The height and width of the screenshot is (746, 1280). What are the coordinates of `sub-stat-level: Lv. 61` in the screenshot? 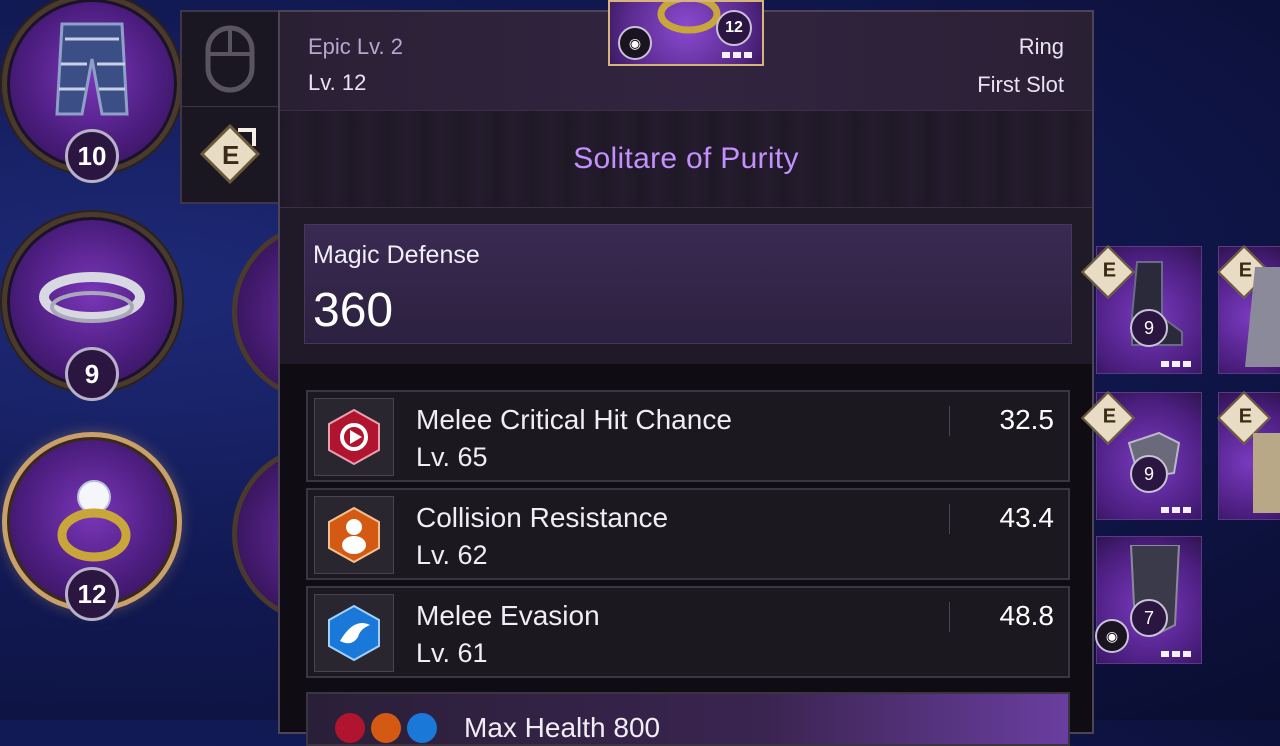 It's located at (452, 653).